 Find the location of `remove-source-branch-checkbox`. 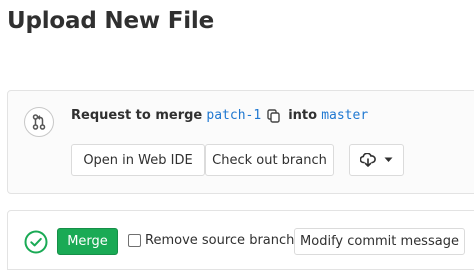

remove-source-branch-checkbox is located at coordinates (134, 240).